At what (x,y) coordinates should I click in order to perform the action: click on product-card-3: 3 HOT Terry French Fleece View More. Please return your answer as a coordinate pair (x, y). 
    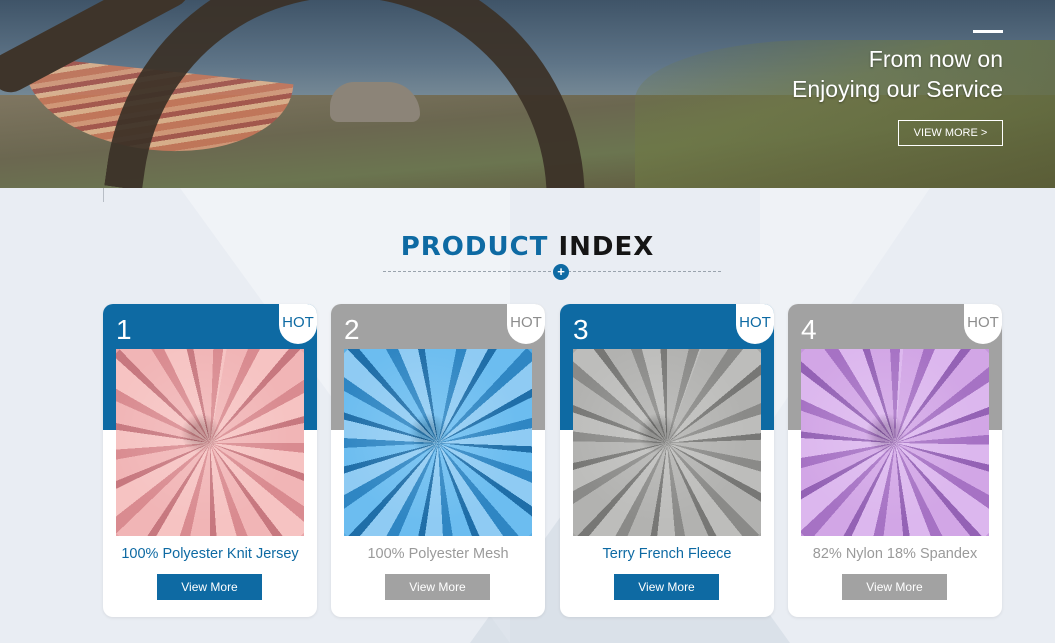
    Looking at the image, I should click on (667, 460).